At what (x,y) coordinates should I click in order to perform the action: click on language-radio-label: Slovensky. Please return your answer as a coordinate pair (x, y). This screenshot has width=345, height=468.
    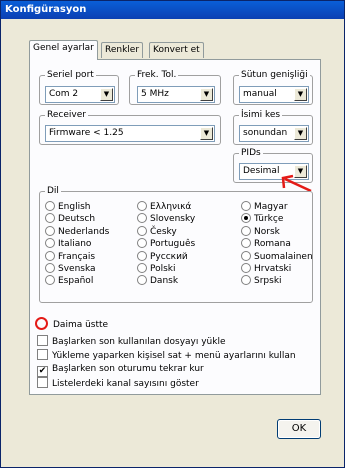
    Looking at the image, I should click on (173, 219).